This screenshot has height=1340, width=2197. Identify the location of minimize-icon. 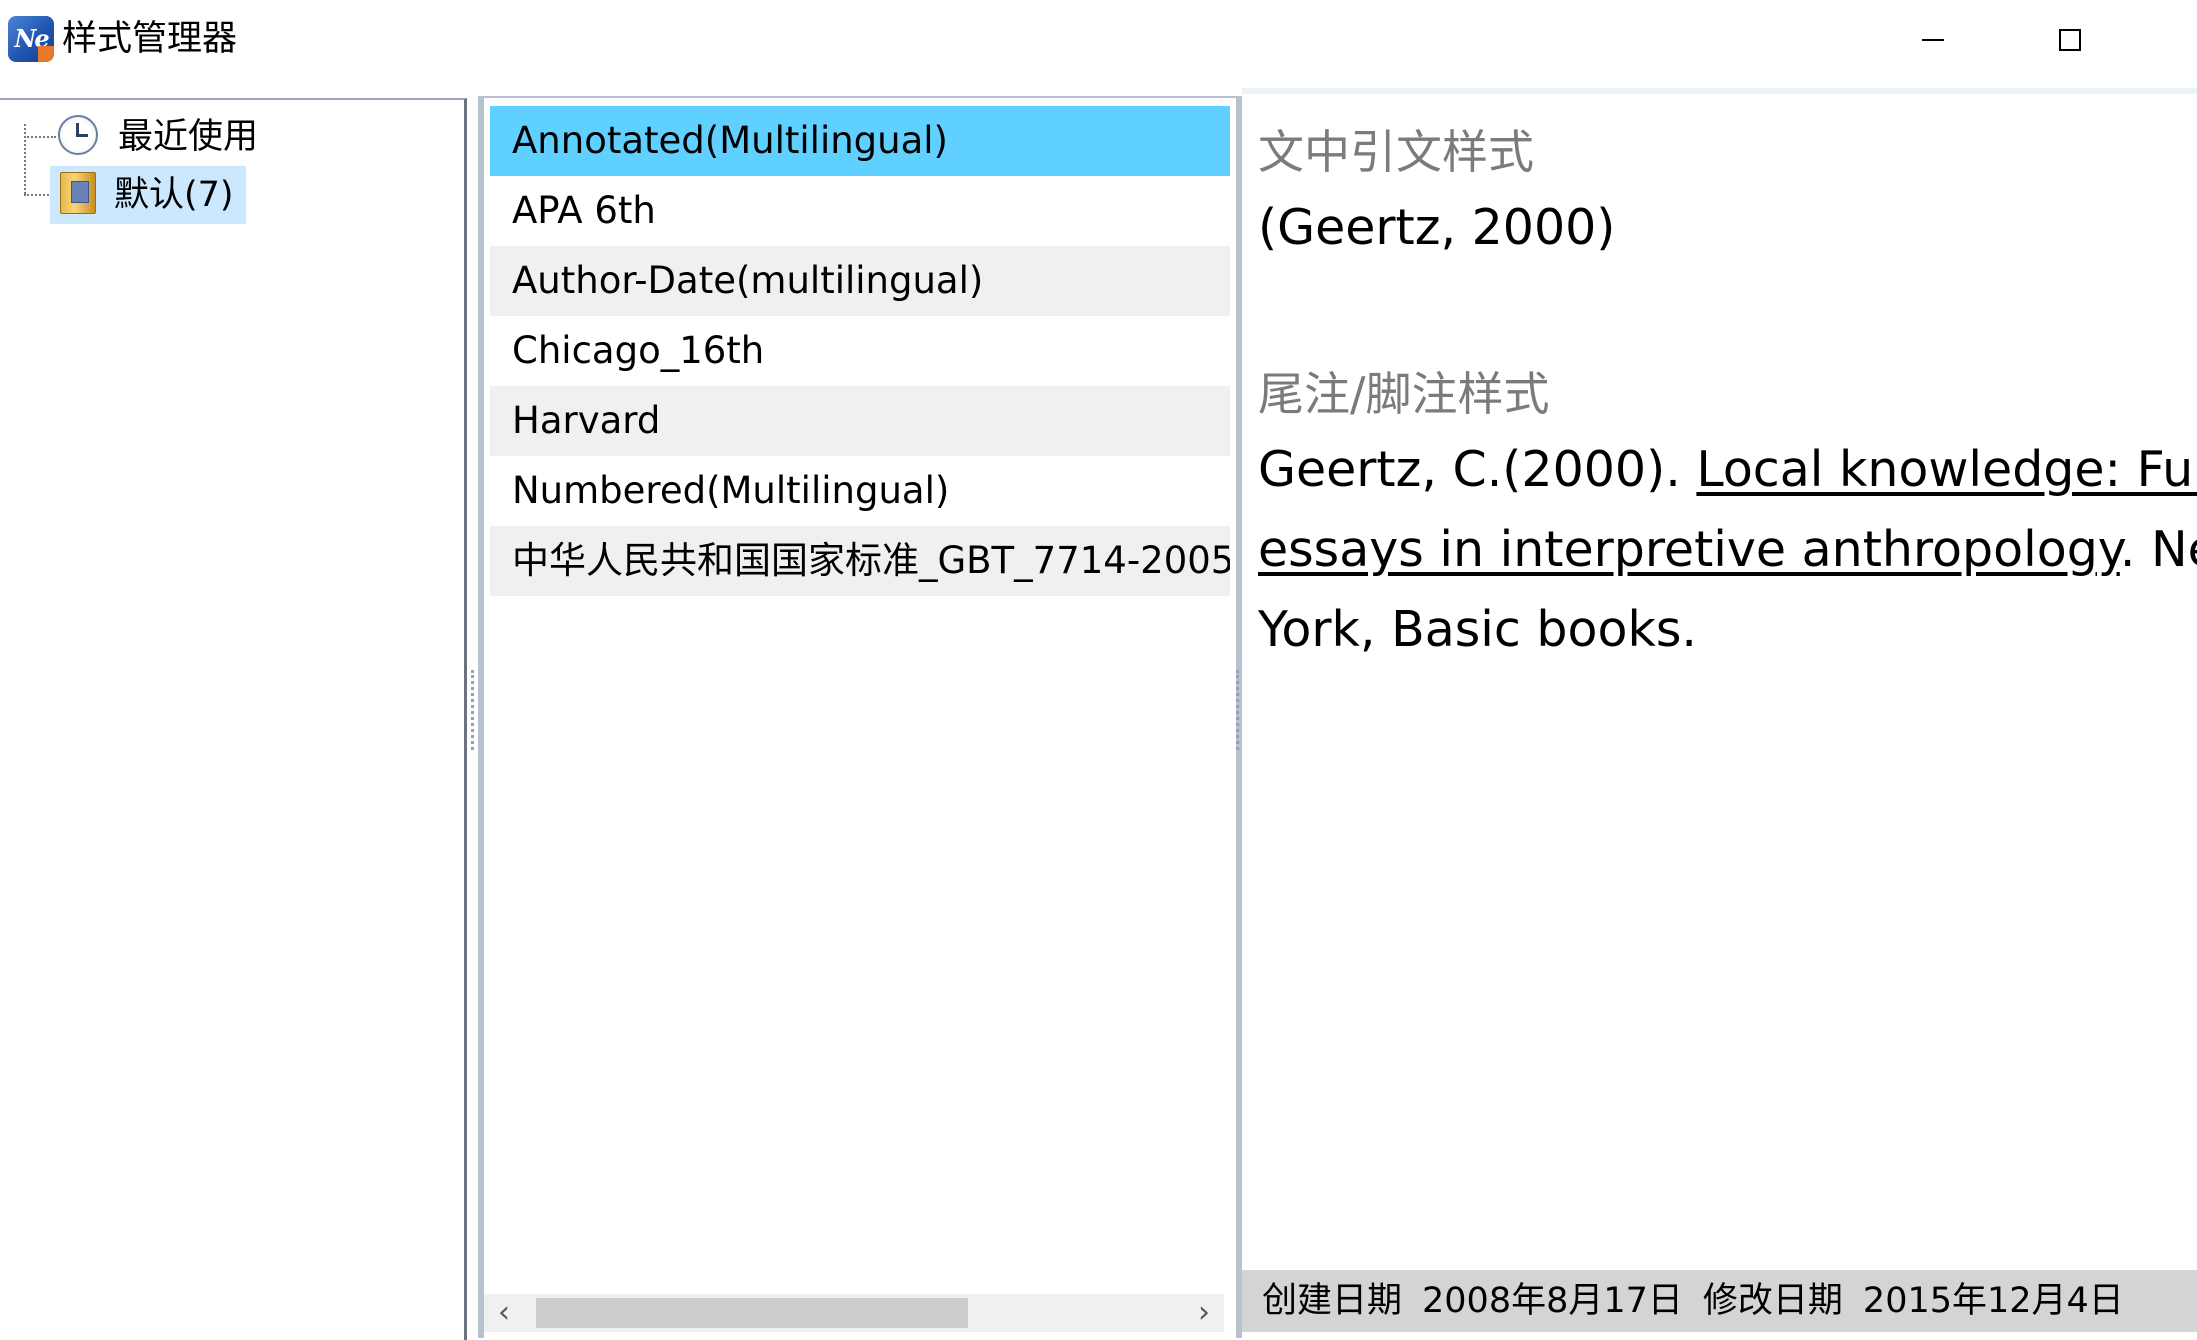
(1933, 39).